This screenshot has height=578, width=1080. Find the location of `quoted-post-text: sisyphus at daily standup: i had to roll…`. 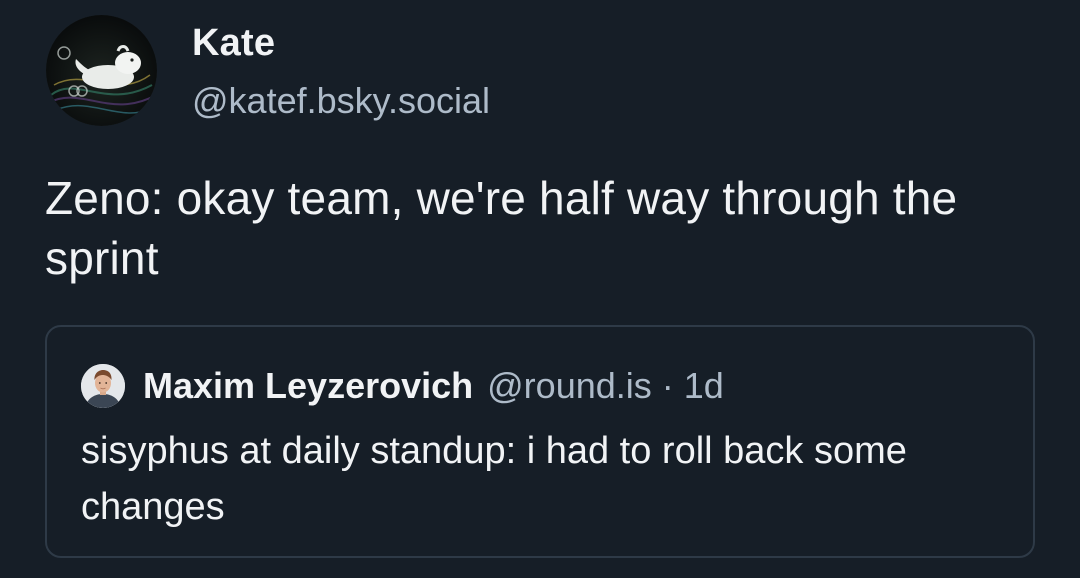

quoted-post-text: sisyphus at daily standup: i had to roll… is located at coordinates (494, 479).